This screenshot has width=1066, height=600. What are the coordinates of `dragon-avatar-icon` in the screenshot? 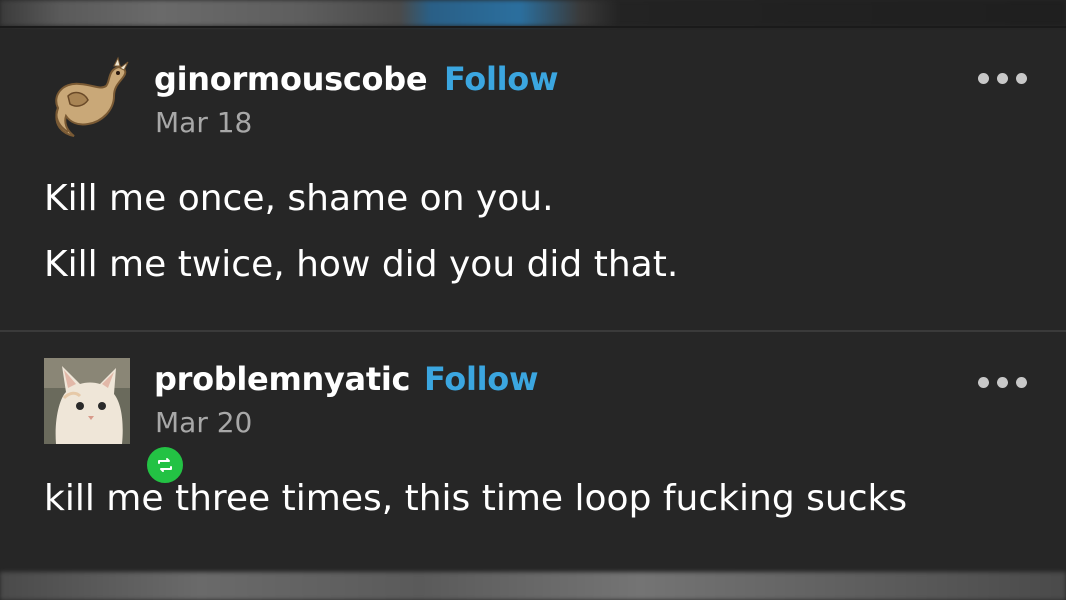 It's located at (92, 96).